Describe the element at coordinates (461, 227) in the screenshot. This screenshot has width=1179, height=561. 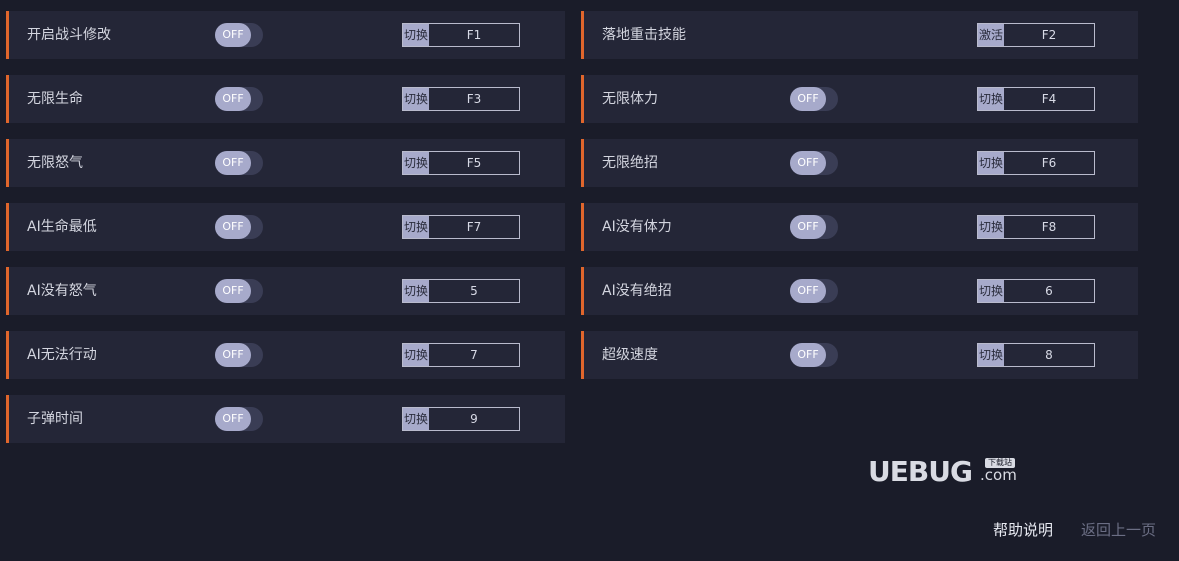
I see `hotkey-field: 切换 F7` at that location.